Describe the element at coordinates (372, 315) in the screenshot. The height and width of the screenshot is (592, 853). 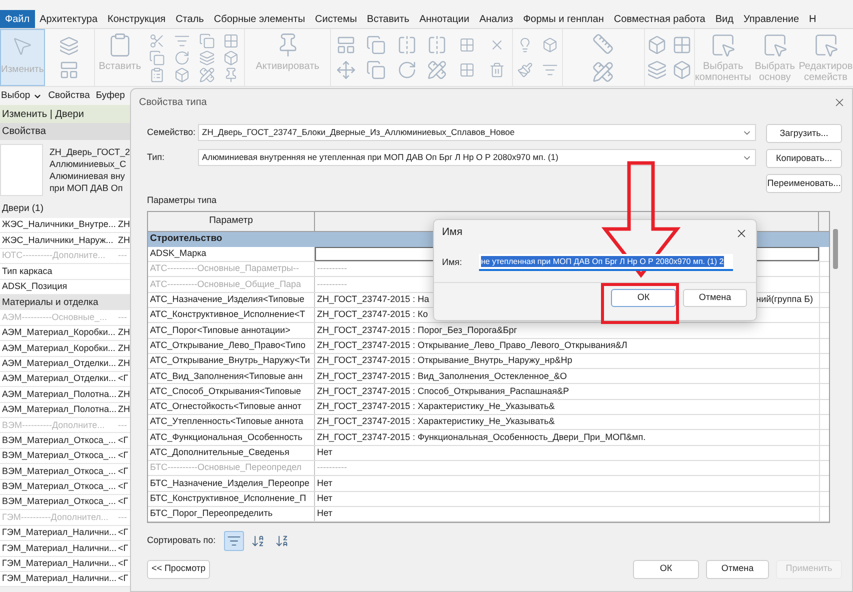
I see `table-cell-text: ZH_ГОСТ_23747-2015 : Ко` at that location.